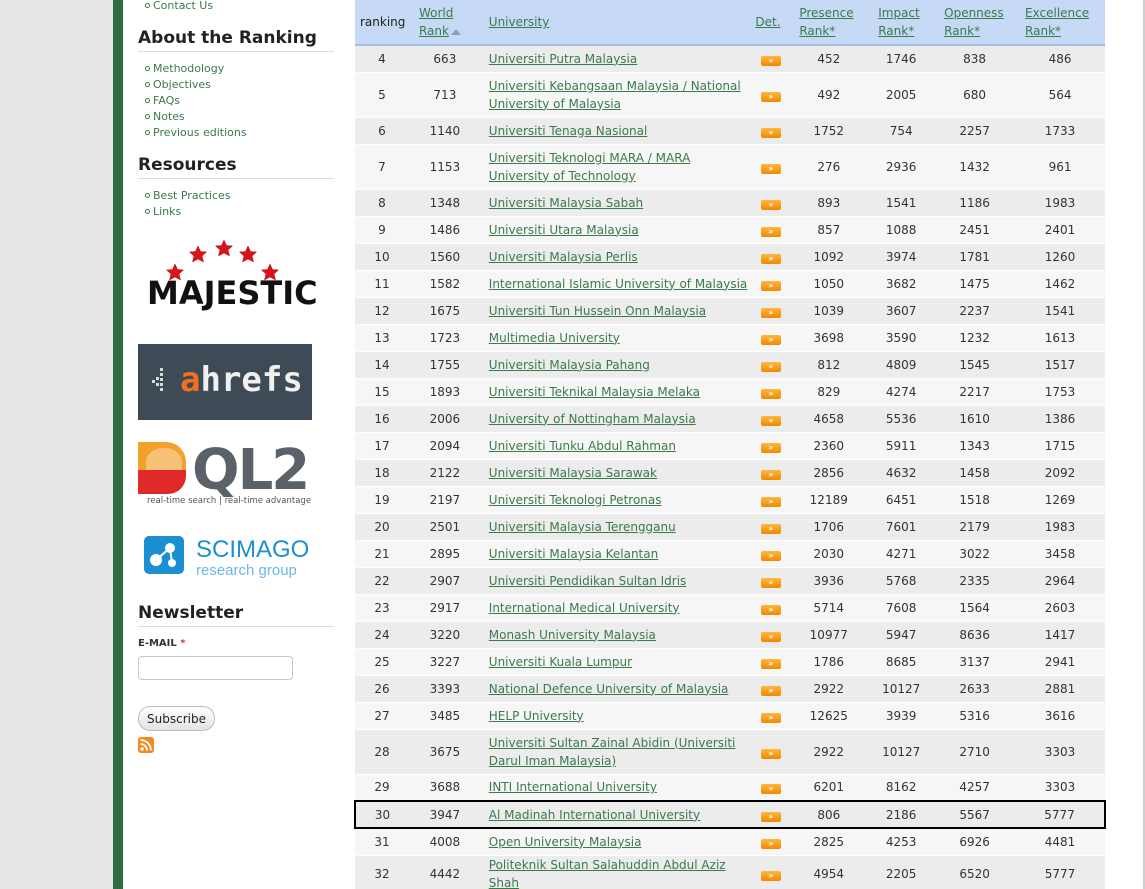 This screenshot has height=889, width=1145. Describe the element at coordinates (192, 195) in the screenshot. I see `best-practices-link: Best Practices` at that location.